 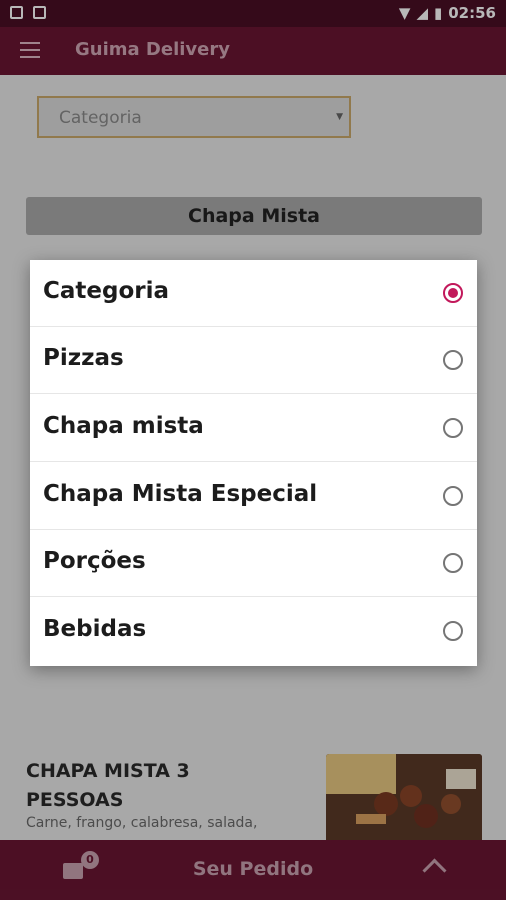 I want to click on option-label: Categoria, so click(x=106, y=291).